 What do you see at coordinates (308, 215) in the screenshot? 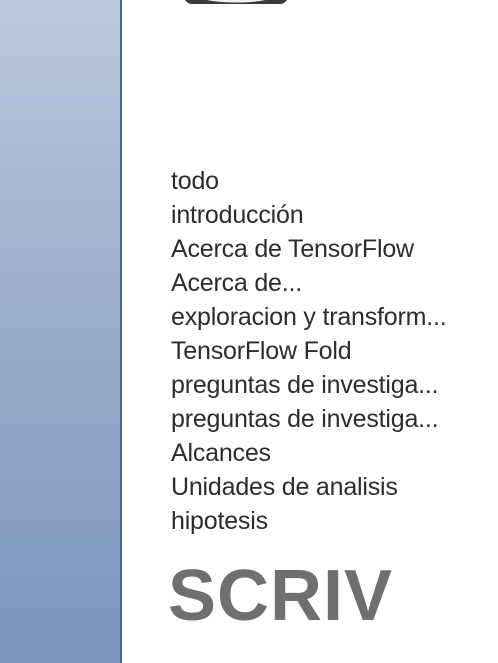
I see `document-list-item: introducción` at bounding box center [308, 215].